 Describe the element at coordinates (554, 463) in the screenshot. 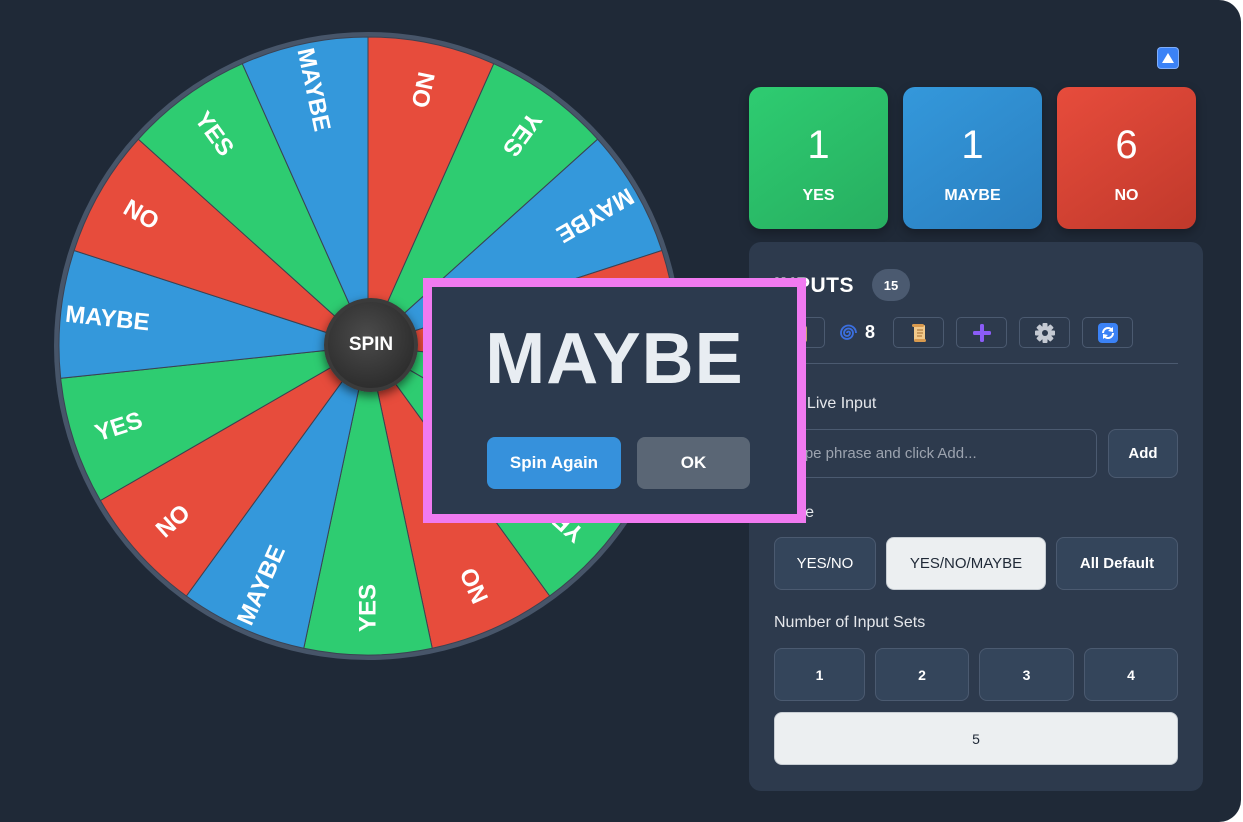

I see `spin-again-button: Spin Again` at that location.